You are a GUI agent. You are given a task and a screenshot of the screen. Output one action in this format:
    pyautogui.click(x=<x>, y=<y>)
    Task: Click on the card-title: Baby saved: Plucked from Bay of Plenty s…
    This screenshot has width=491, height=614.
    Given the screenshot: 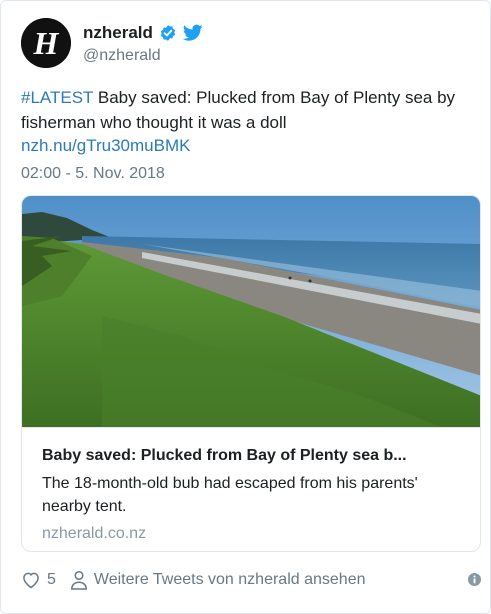 What is the action you would take?
    pyautogui.click(x=224, y=455)
    